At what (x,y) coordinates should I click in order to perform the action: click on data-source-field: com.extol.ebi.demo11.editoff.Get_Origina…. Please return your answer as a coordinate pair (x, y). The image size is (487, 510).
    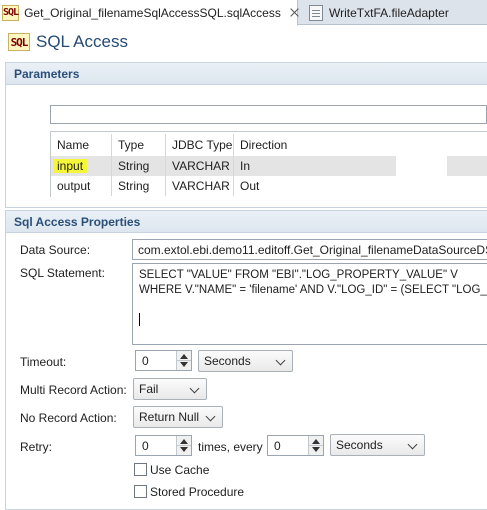
    Looking at the image, I should click on (309, 249).